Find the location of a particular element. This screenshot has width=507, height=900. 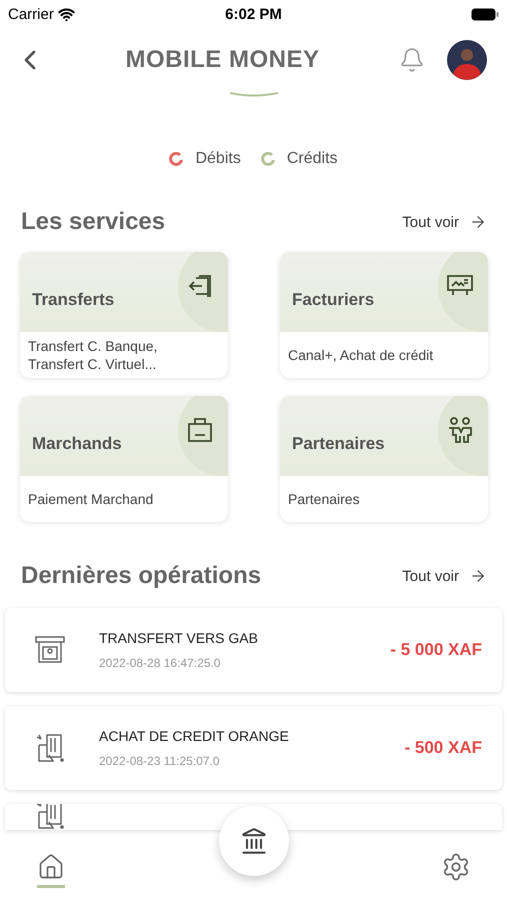

operation-label: TRANSFERT VERS GAB is located at coordinates (179, 638).